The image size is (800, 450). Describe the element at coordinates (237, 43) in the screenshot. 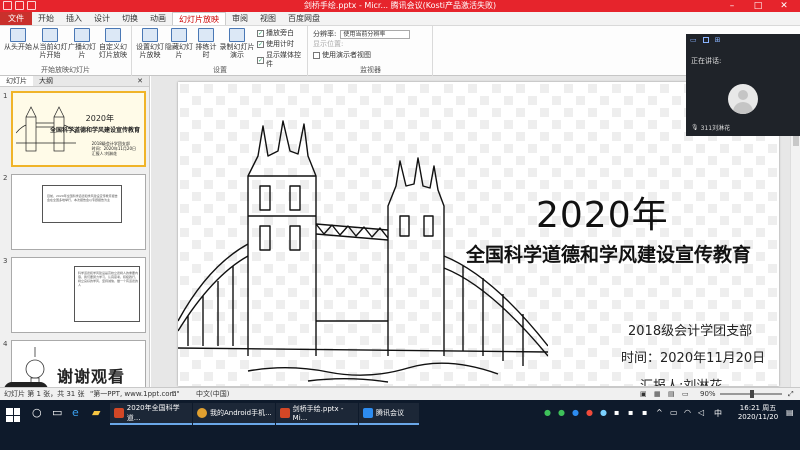

I see `record-show-button: 录制幻灯片演示` at that location.